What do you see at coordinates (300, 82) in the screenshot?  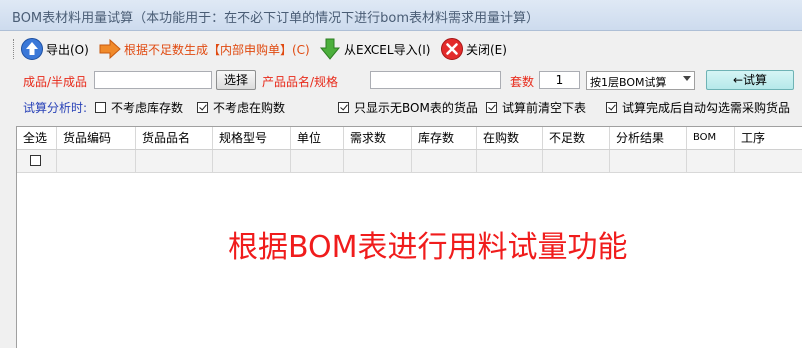 I see `spec-label: 产品品名/规格` at bounding box center [300, 82].